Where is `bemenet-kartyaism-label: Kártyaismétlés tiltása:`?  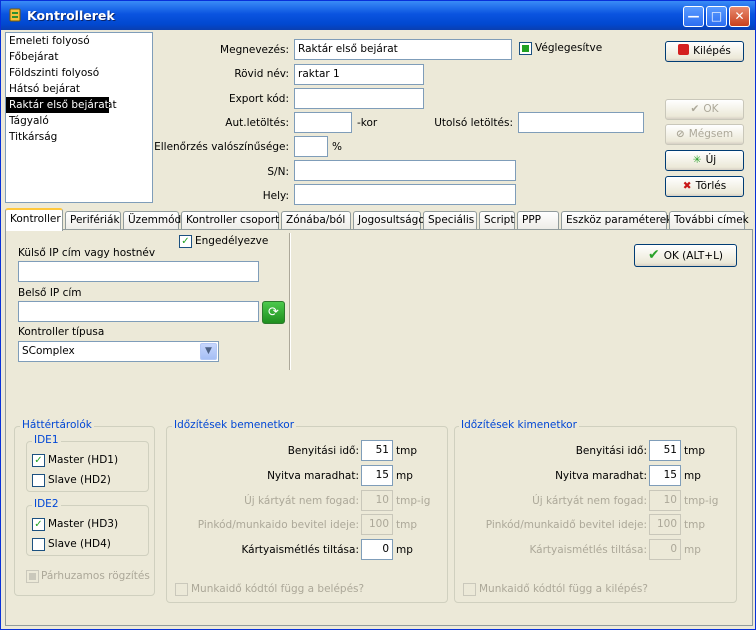 bemenet-kartyaism-label: Kártyaismétlés tiltása: is located at coordinates (300, 550).